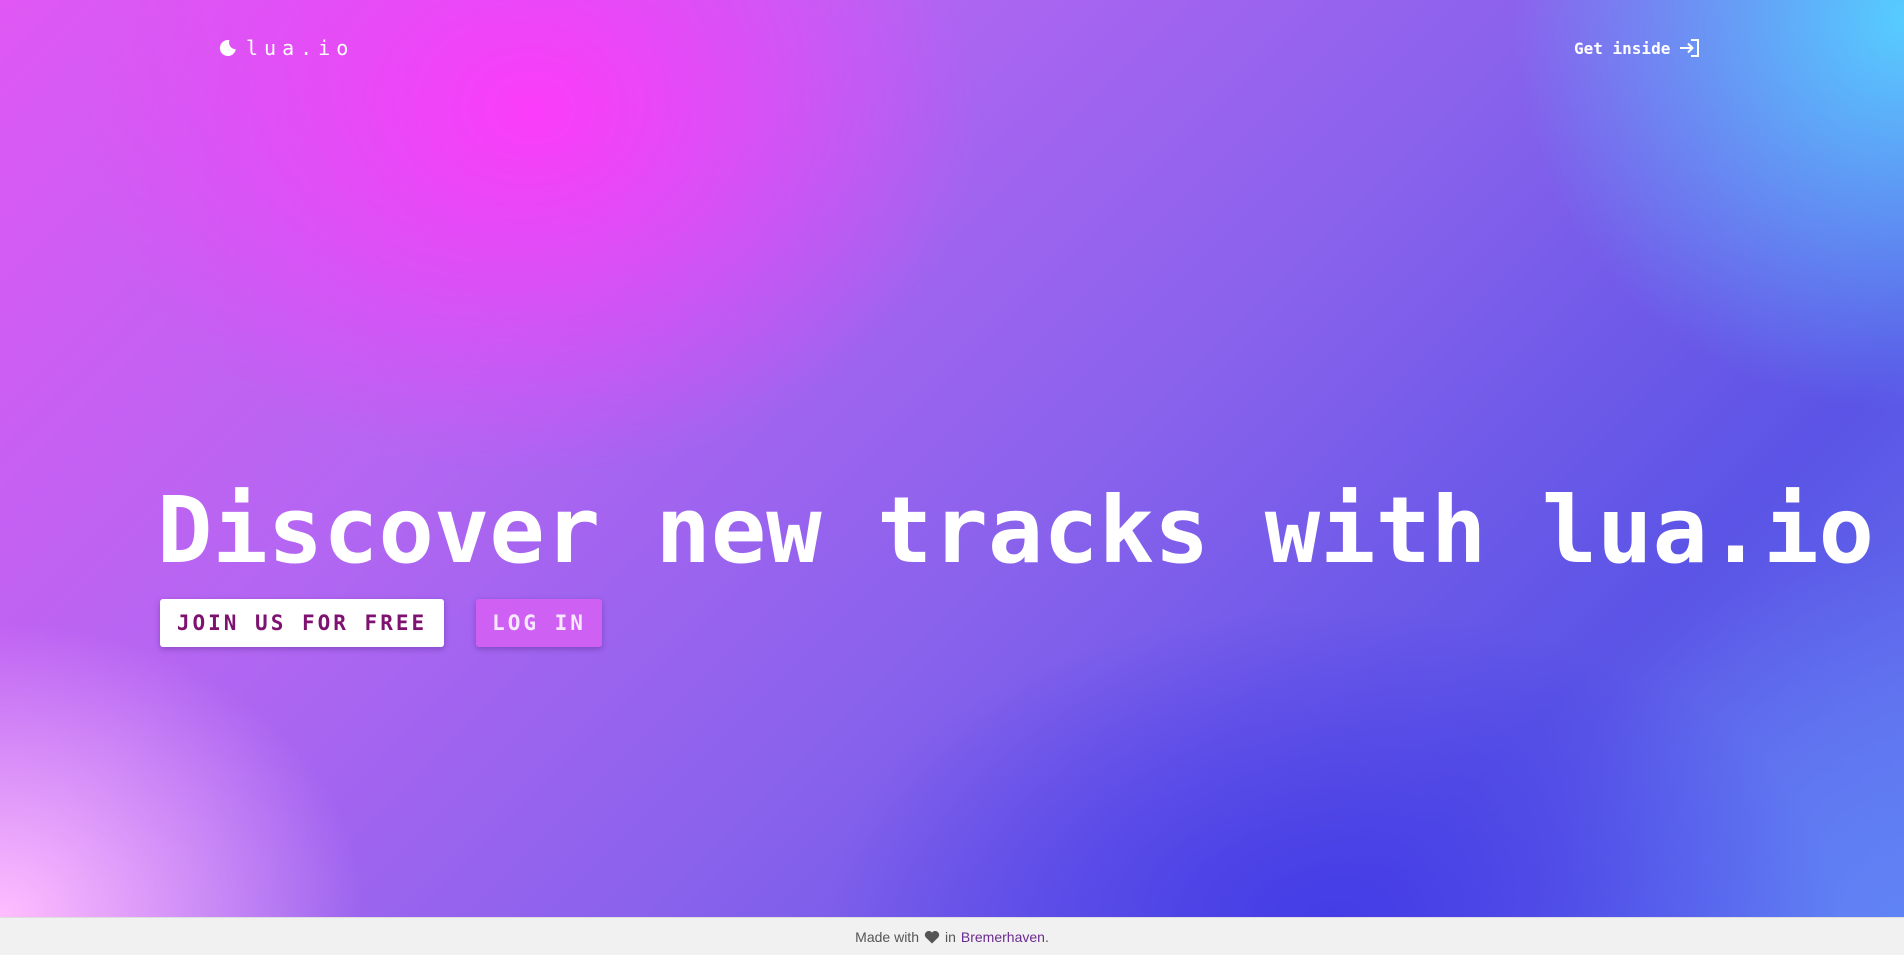 Image resolution: width=1904 pixels, height=955 pixels. Describe the element at coordinates (887, 936) in the screenshot. I see `footer-prefix: Made with` at that location.